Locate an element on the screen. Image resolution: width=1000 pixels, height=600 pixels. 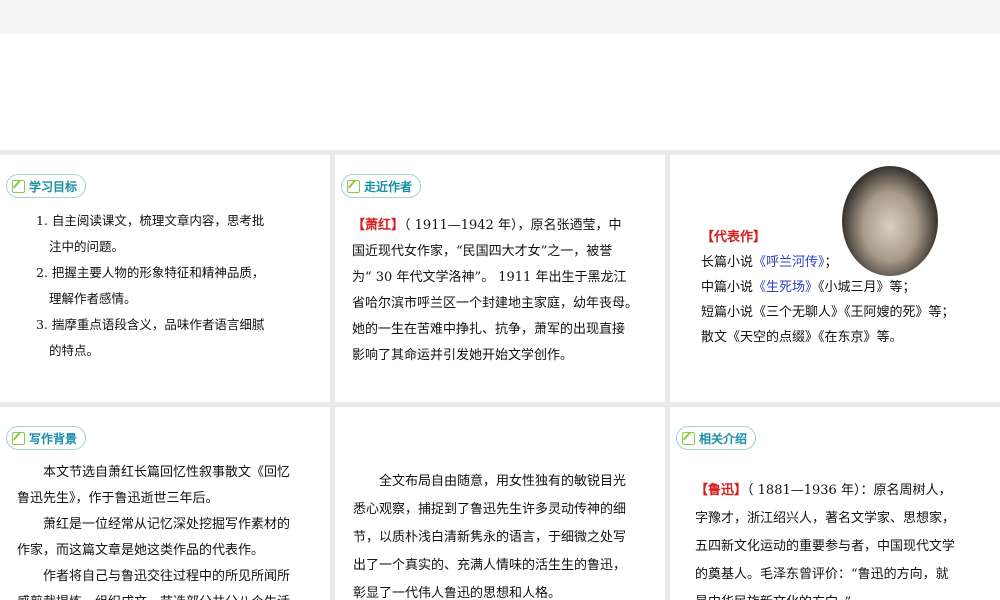
tag-label: 相关介绍 is located at coordinates (723, 438).